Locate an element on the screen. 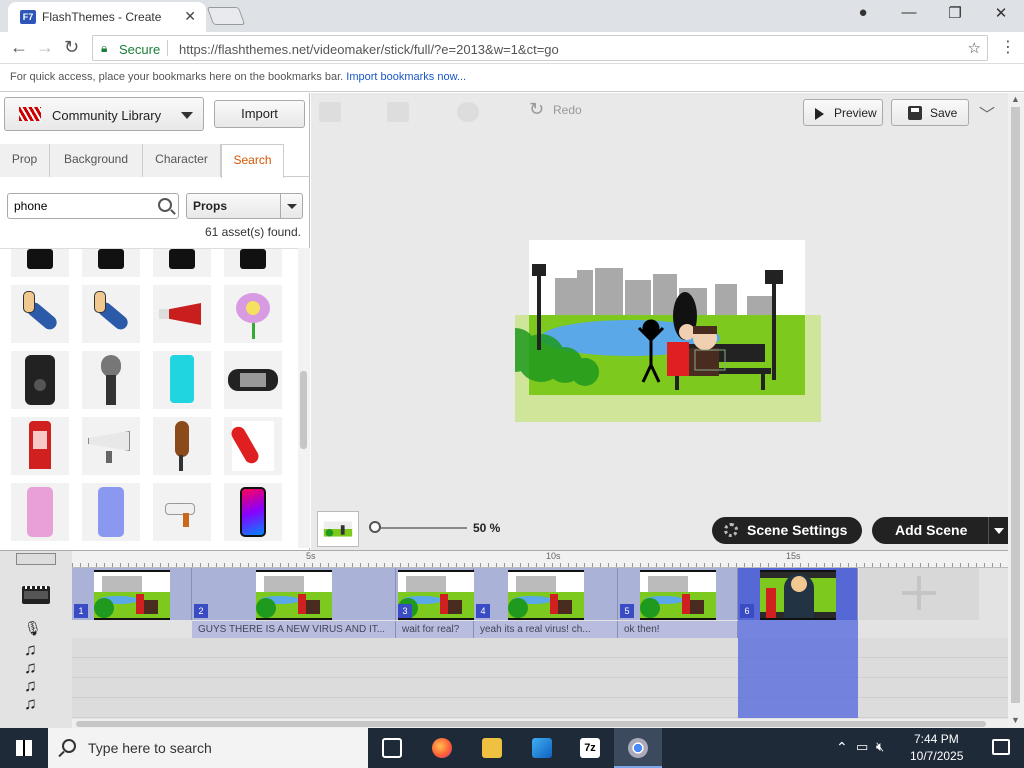 This screenshot has width=1024, height=768. timeline-scene-5: 5 is located at coordinates (678, 594).